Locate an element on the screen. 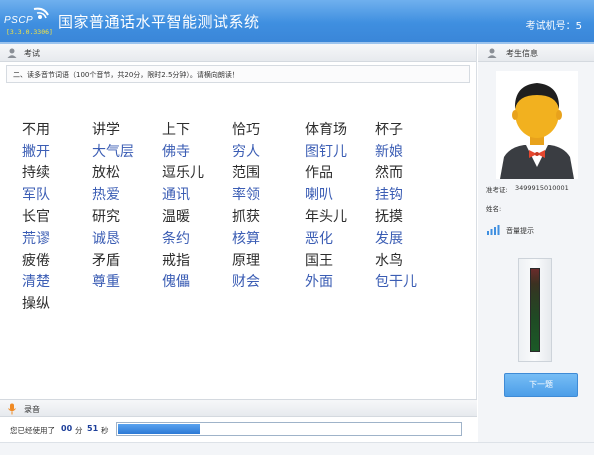 This screenshot has height=455, width=594. word-item: 佛寺 is located at coordinates (176, 152).